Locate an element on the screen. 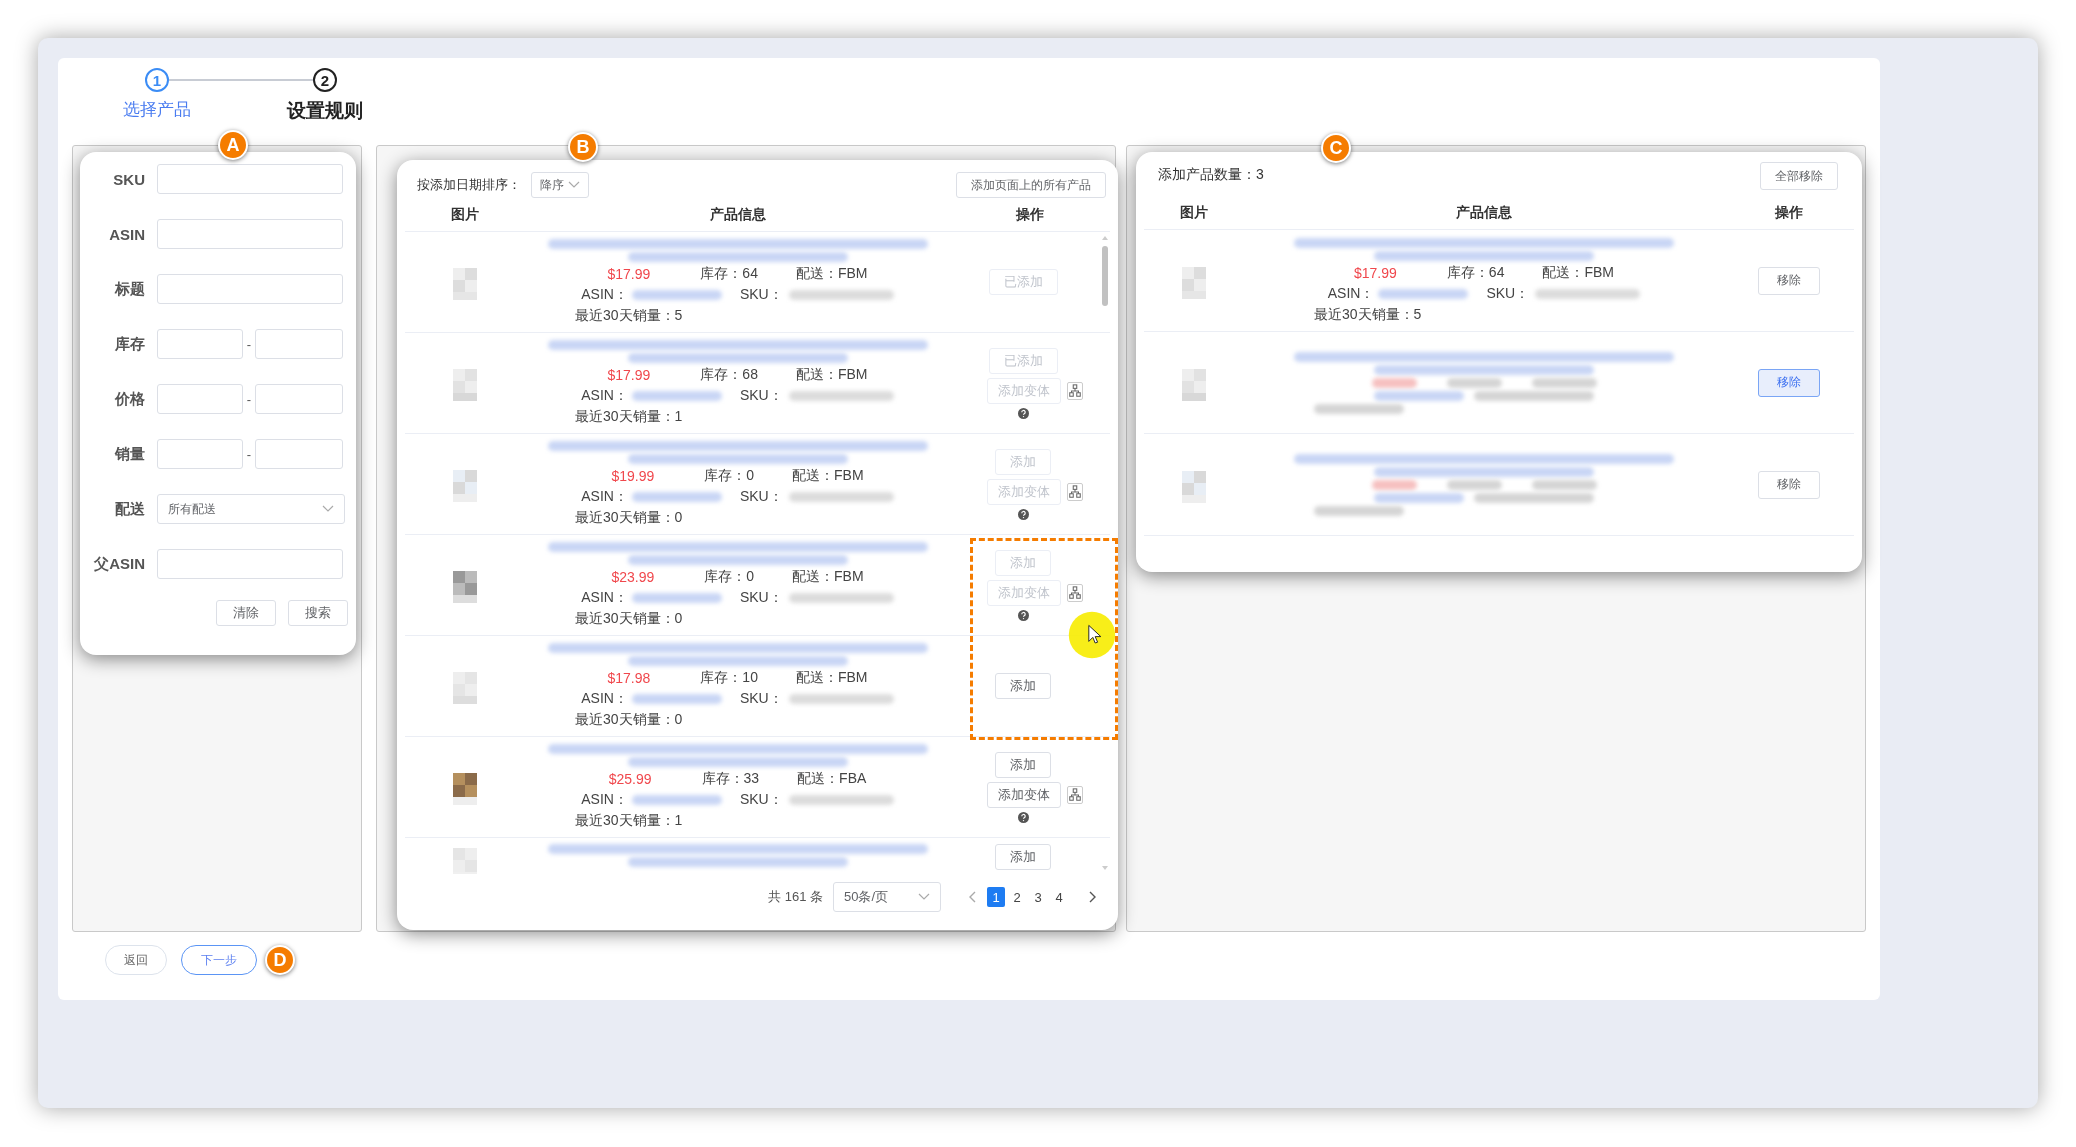 This screenshot has height=1147, width=2076. field-label: 价格 is located at coordinates (129, 399).